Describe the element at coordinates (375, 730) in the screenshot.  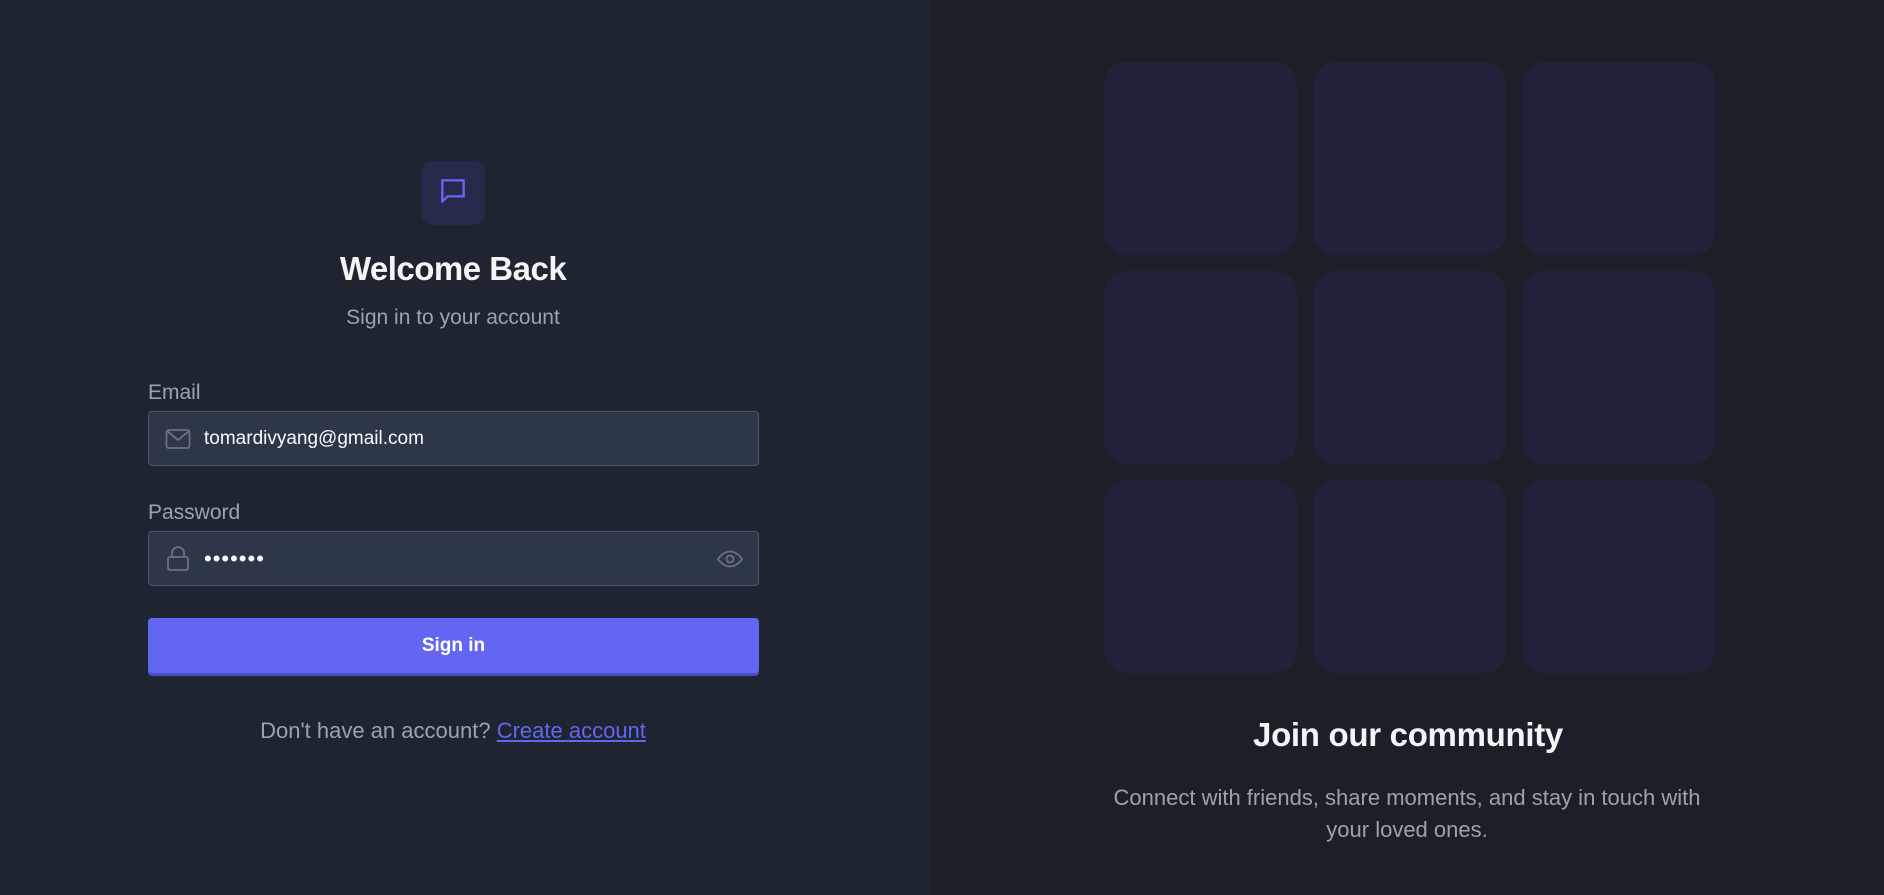
I see `no-account-text: Don't have an account?` at that location.